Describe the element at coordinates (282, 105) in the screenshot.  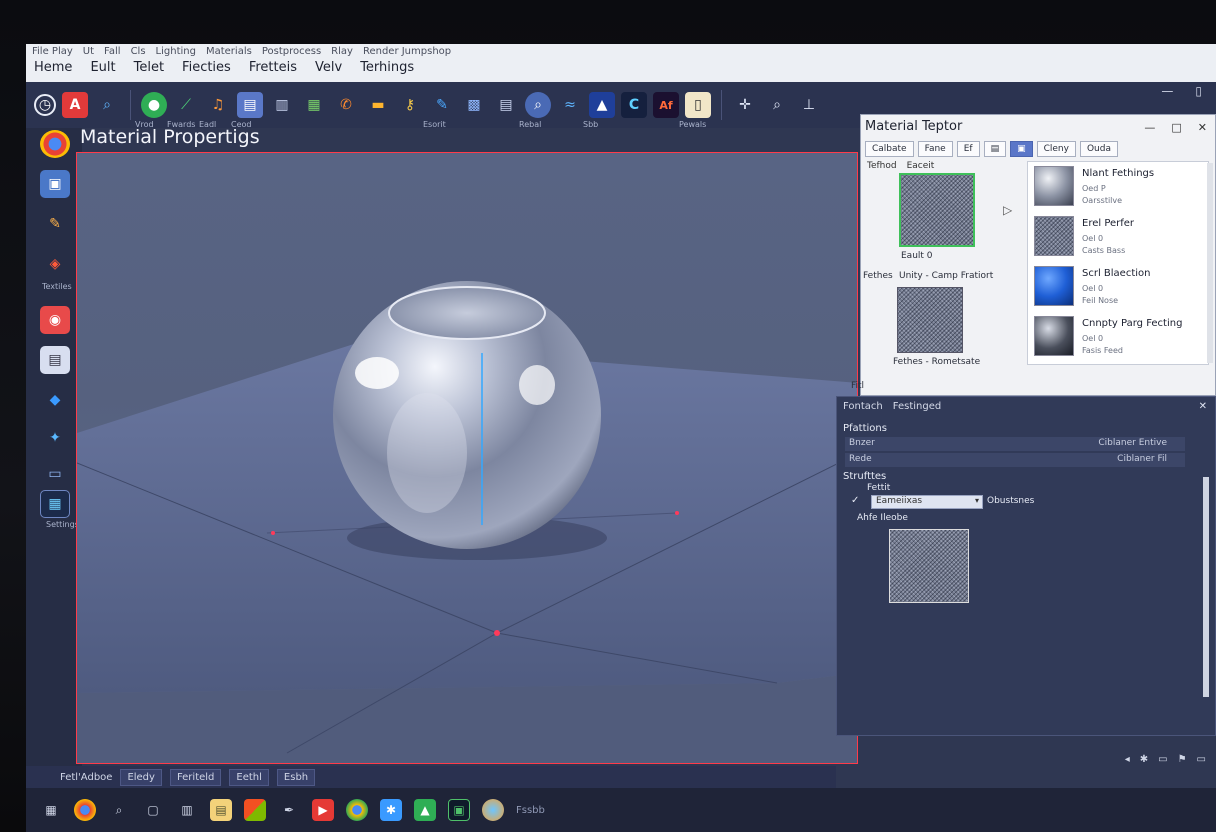
I see `file-icon: ▥` at that location.